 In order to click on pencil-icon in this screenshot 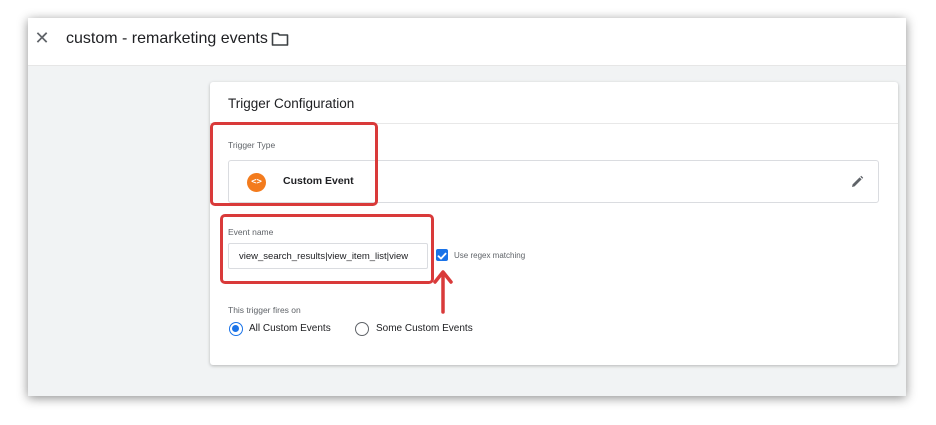, I will do `click(857, 182)`.